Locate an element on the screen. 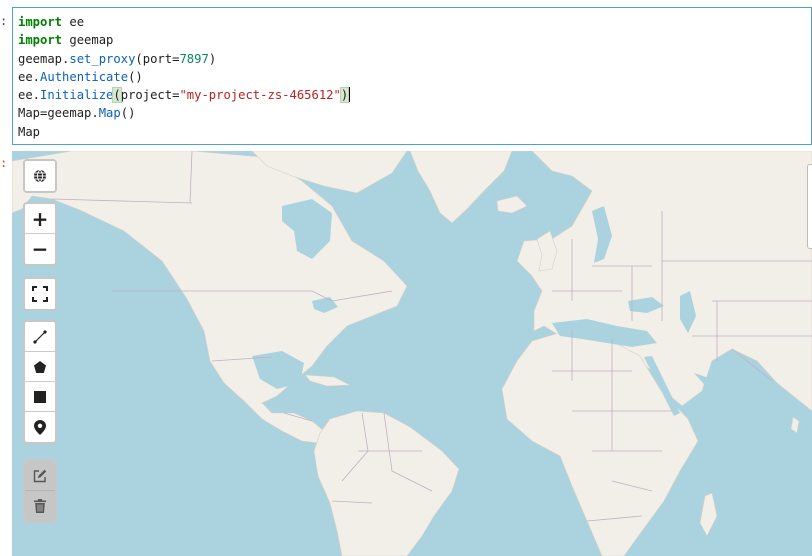 The height and width of the screenshot is (556, 812). code-line-1: import ee is located at coordinates (414, 22).